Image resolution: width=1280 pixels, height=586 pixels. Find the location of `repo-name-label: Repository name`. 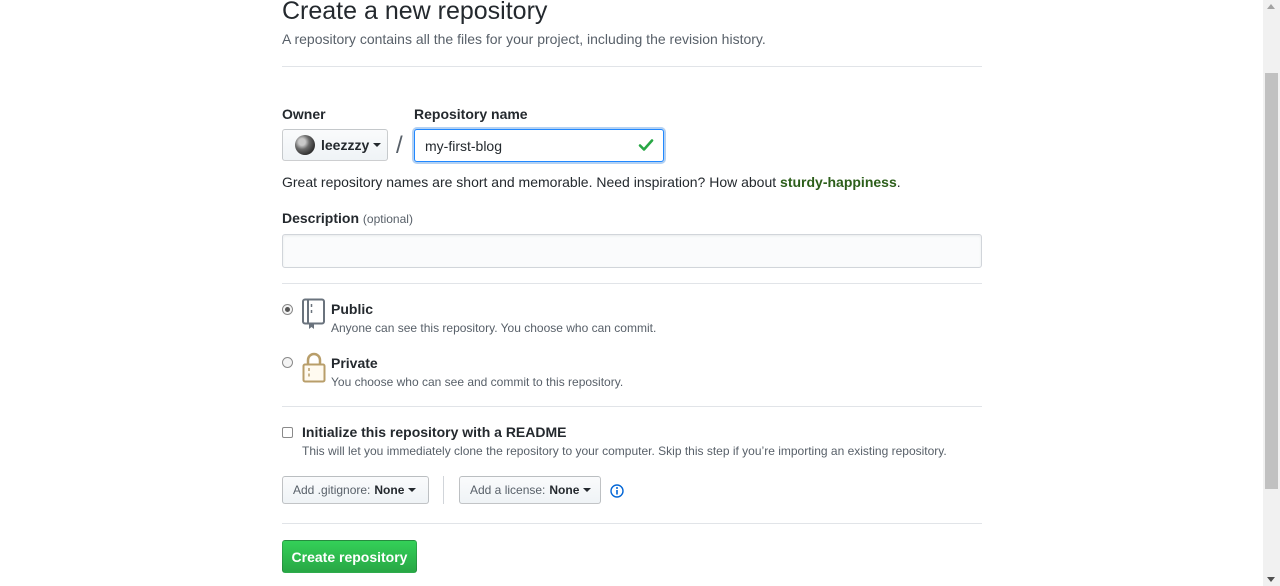

repo-name-label: Repository name is located at coordinates (471, 114).